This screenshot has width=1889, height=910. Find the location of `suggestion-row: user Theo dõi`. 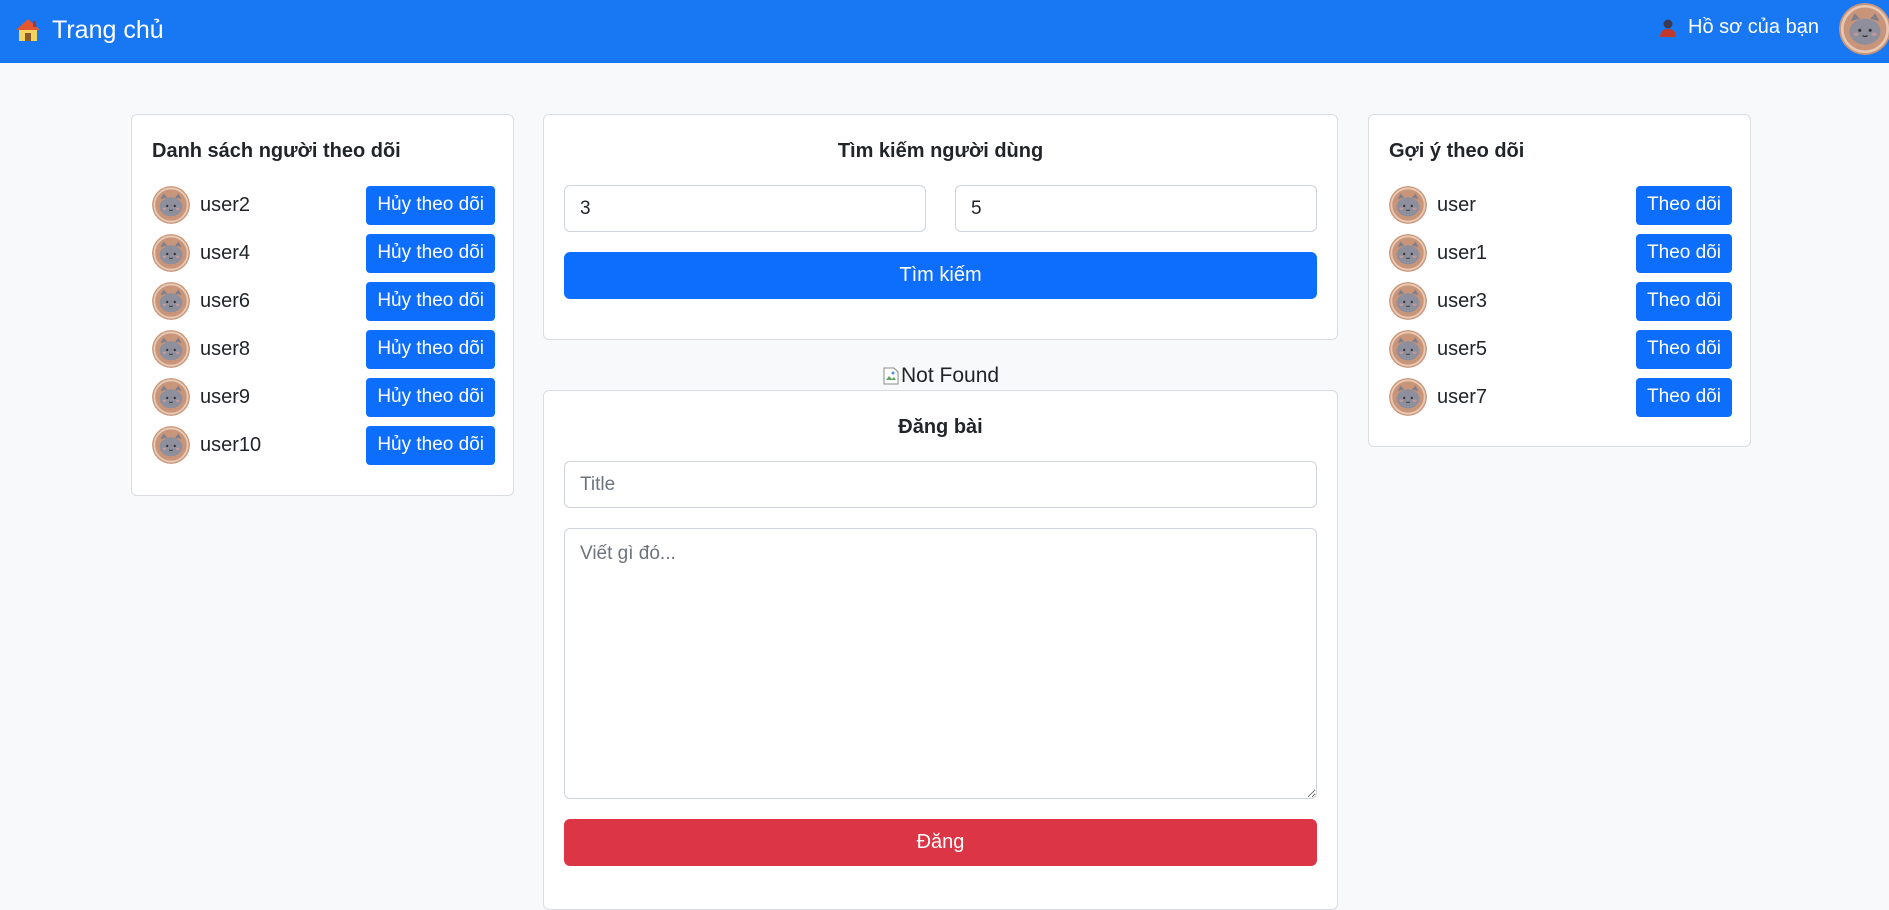

suggestion-row: user Theo dõi is located at coordinates (1560, 205).